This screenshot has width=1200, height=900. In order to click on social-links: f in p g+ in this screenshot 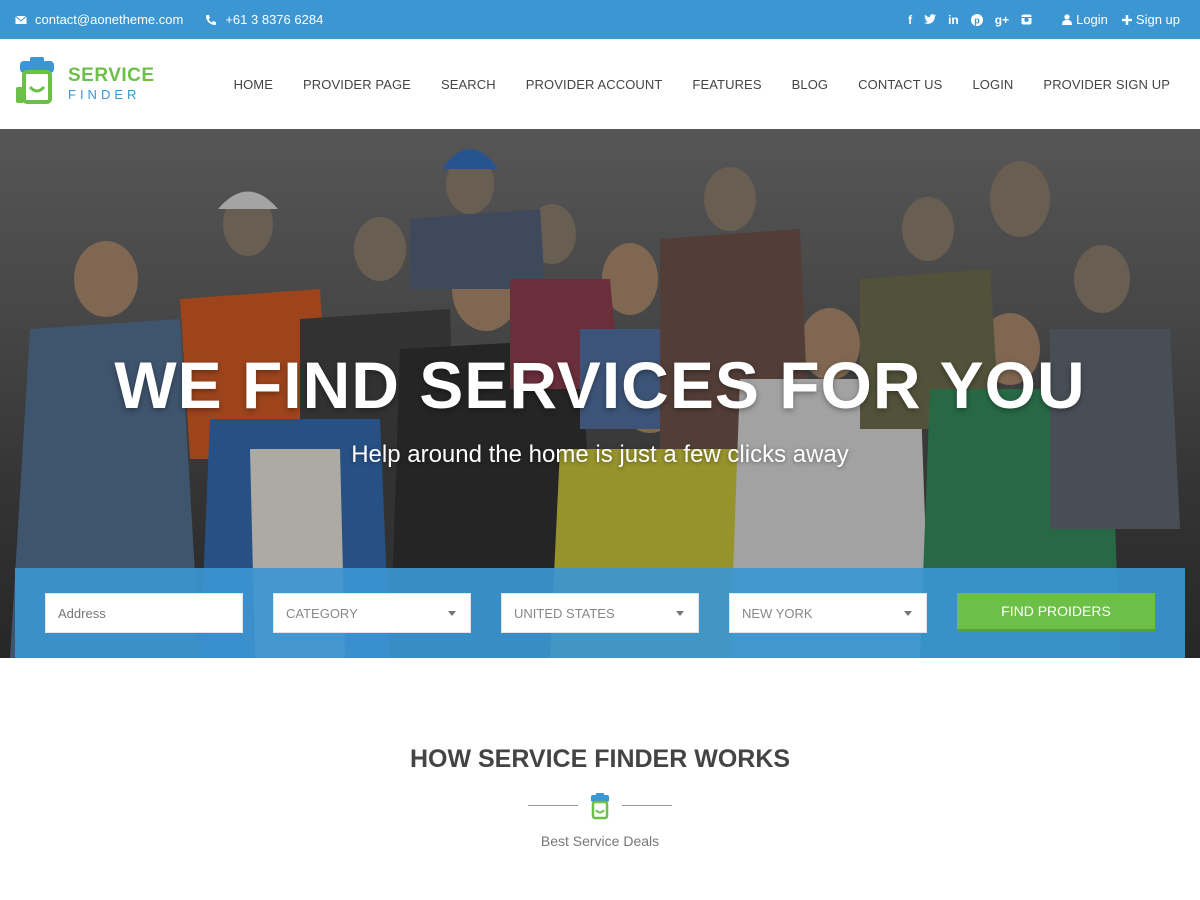, I will do `click(970, 20)`.